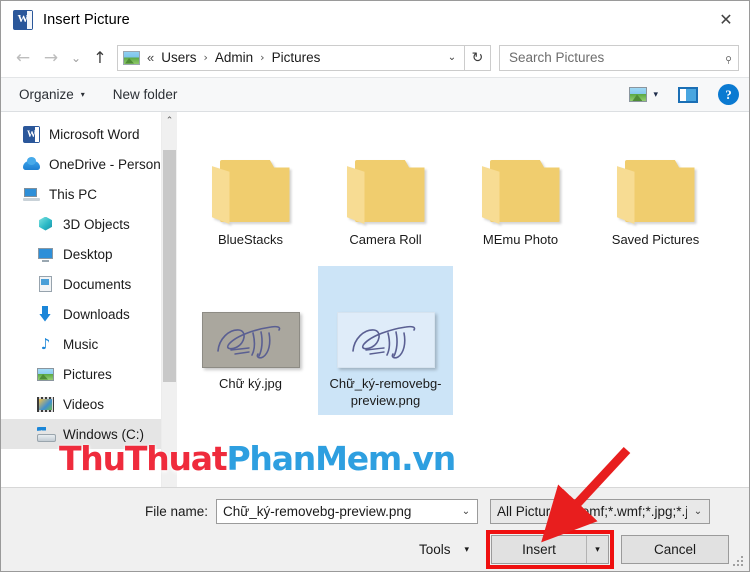 This screenshot has width=750, height=573. I want to click on filetype-value: All Pictures (*.emf;*.wmf;*.jpg;*.j, so click(592, 511).